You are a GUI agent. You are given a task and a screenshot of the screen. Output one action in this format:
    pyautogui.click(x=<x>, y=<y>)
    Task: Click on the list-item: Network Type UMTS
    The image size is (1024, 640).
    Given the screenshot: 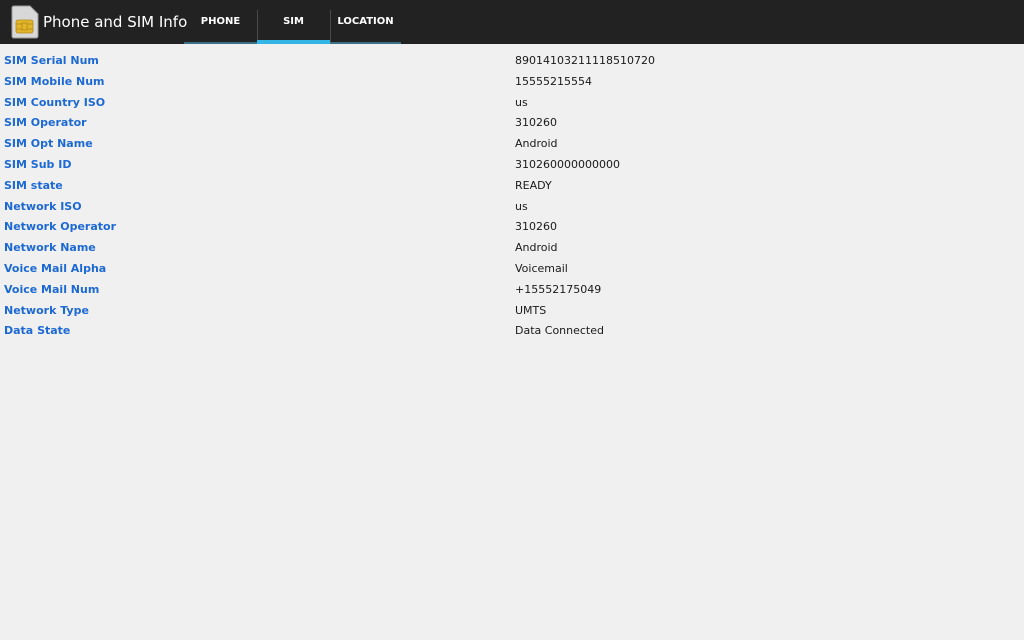 What is the action you would take?
    pyautogui.click(x=512, y=311)
    